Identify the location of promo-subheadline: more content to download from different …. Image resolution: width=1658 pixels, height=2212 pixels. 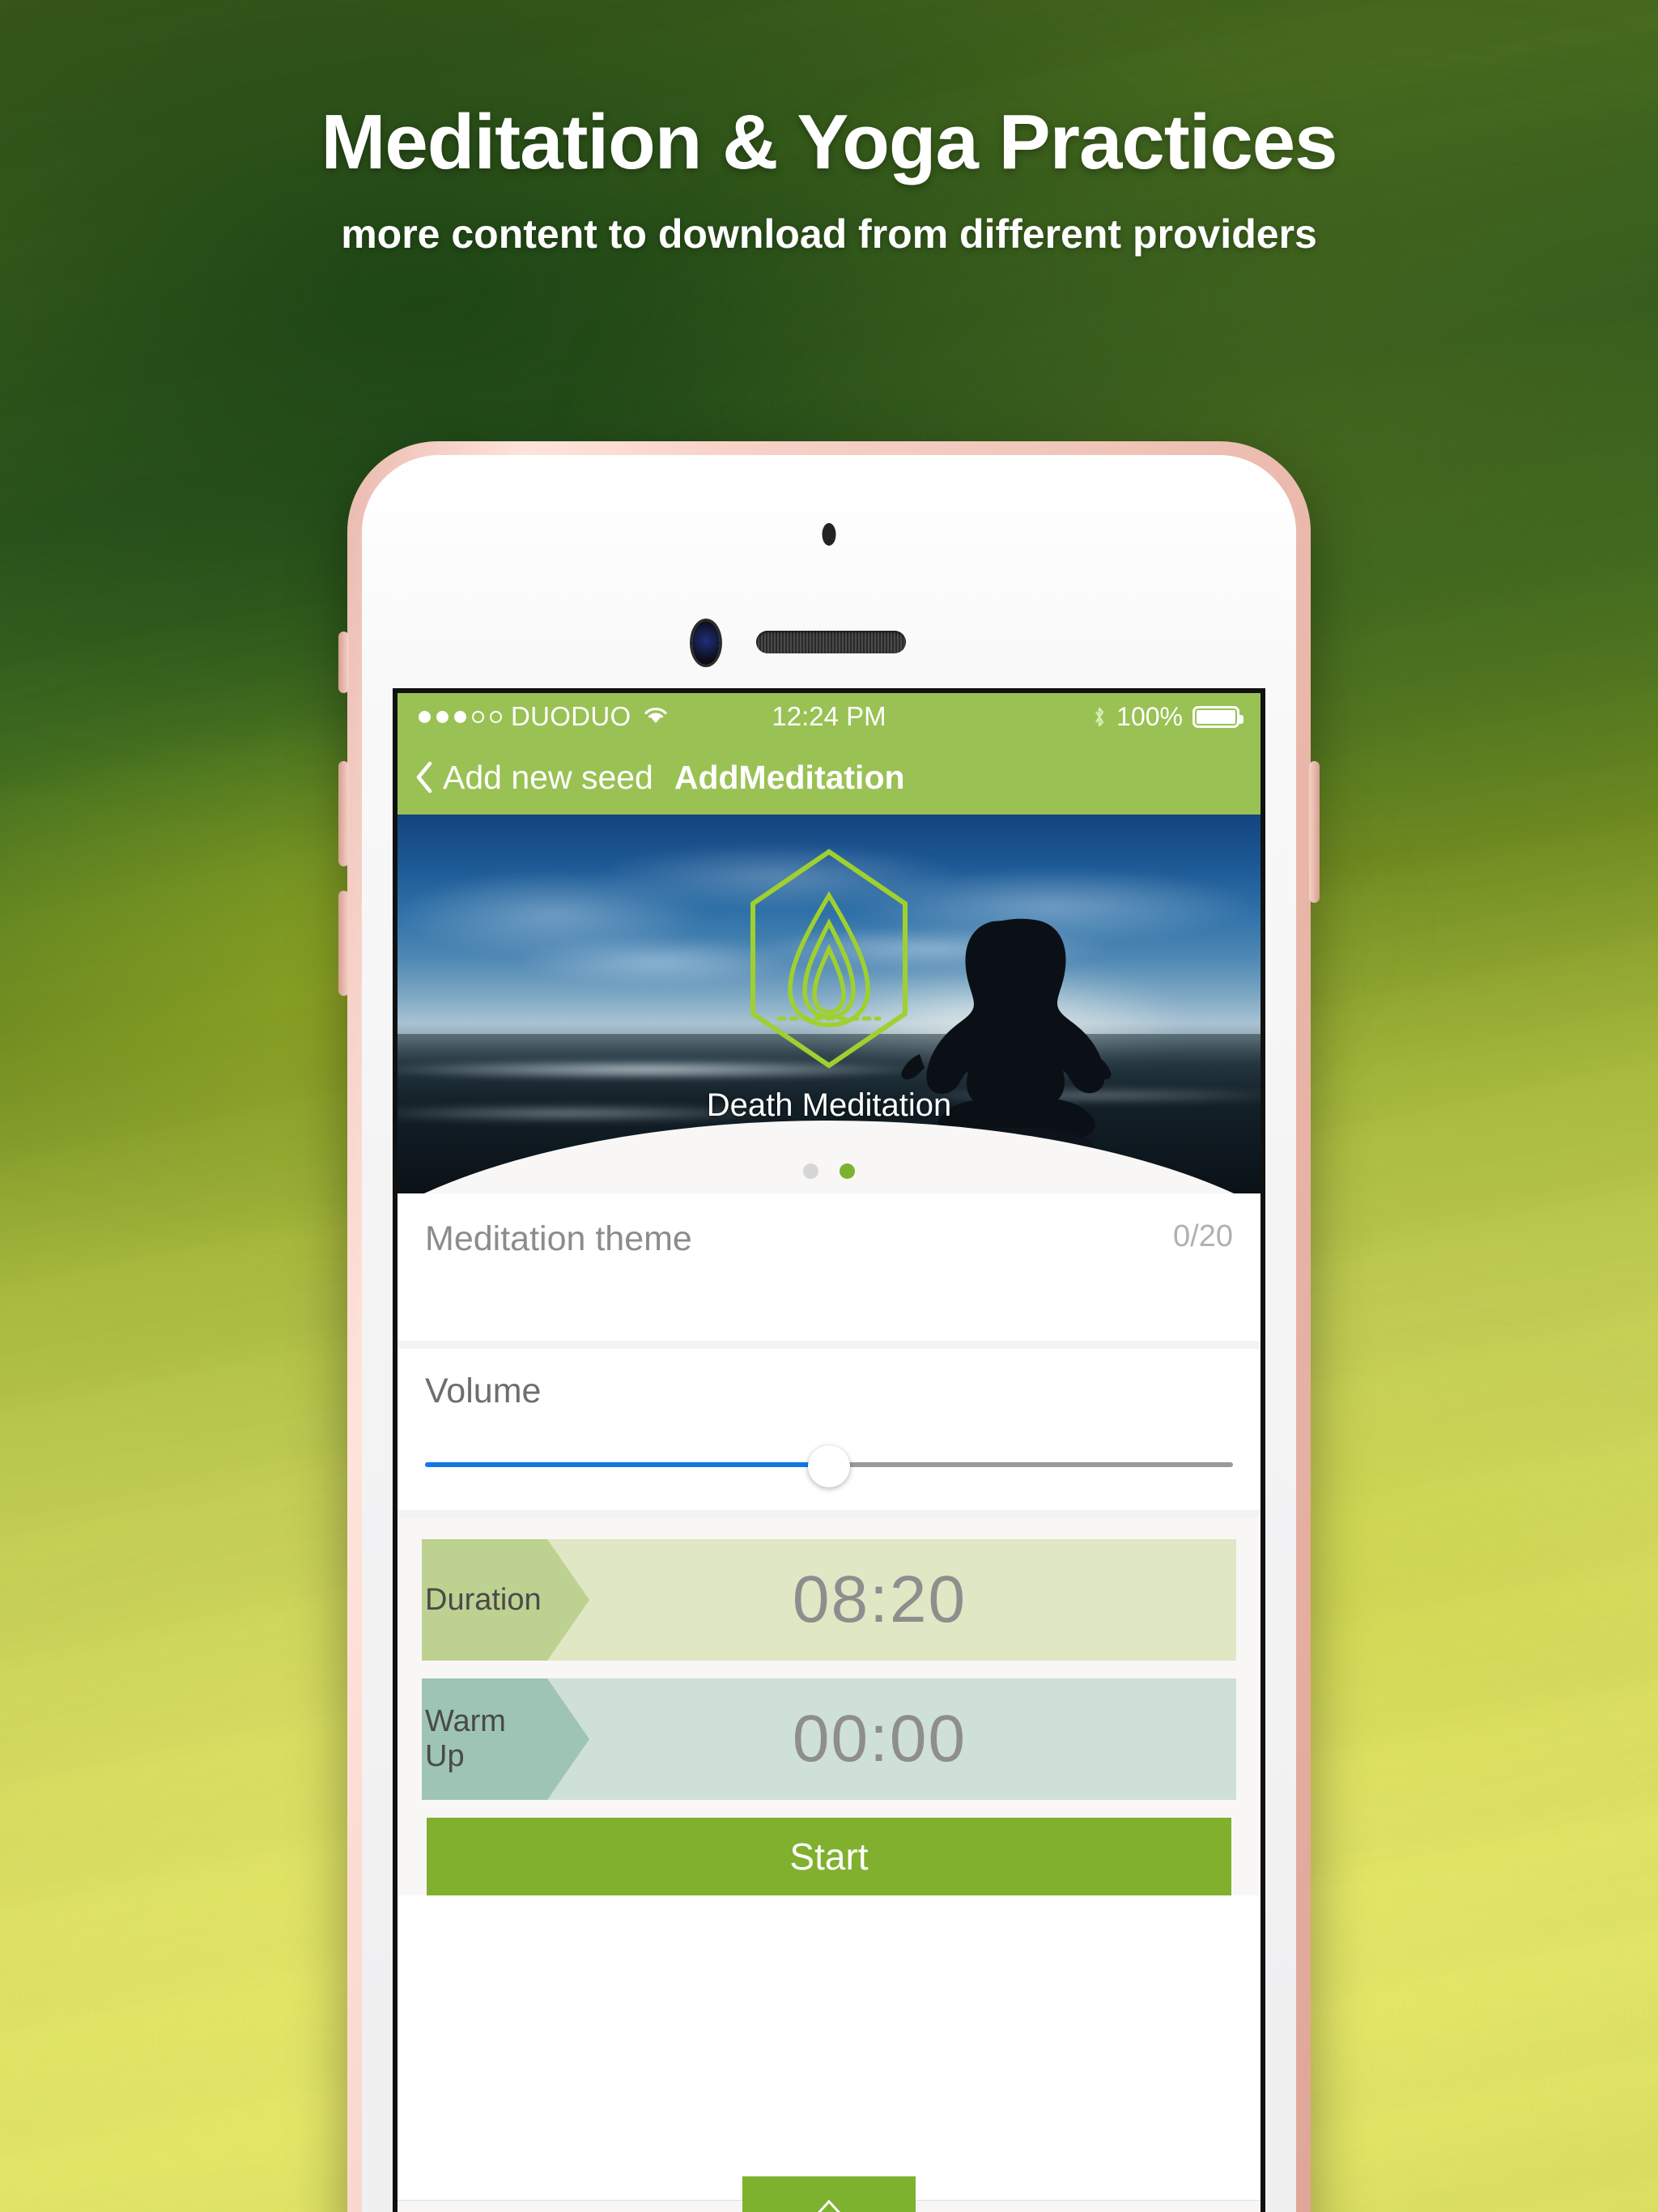
(829, 234).